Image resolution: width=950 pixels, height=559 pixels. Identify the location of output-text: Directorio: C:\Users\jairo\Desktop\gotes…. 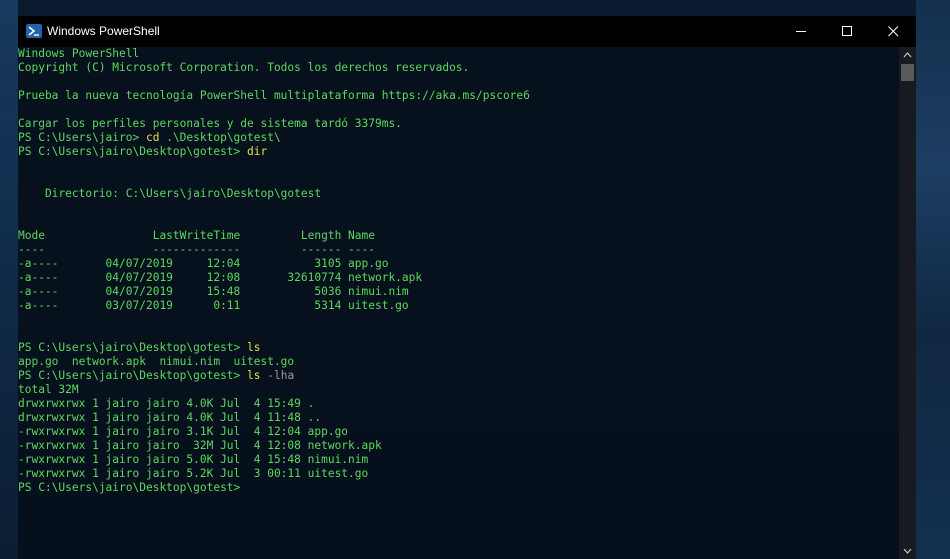
(170, 193).